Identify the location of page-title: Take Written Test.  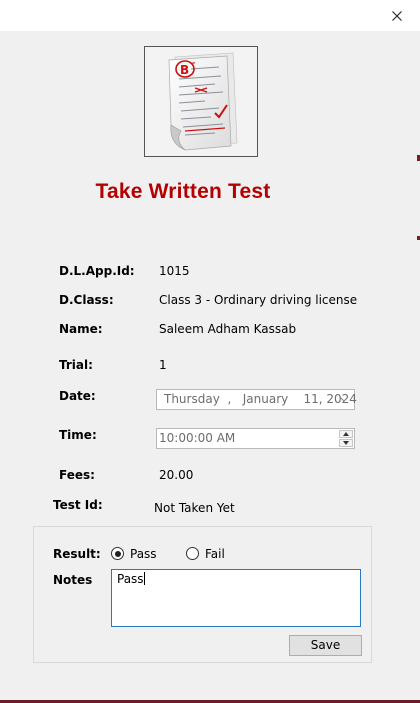
(183, 191).